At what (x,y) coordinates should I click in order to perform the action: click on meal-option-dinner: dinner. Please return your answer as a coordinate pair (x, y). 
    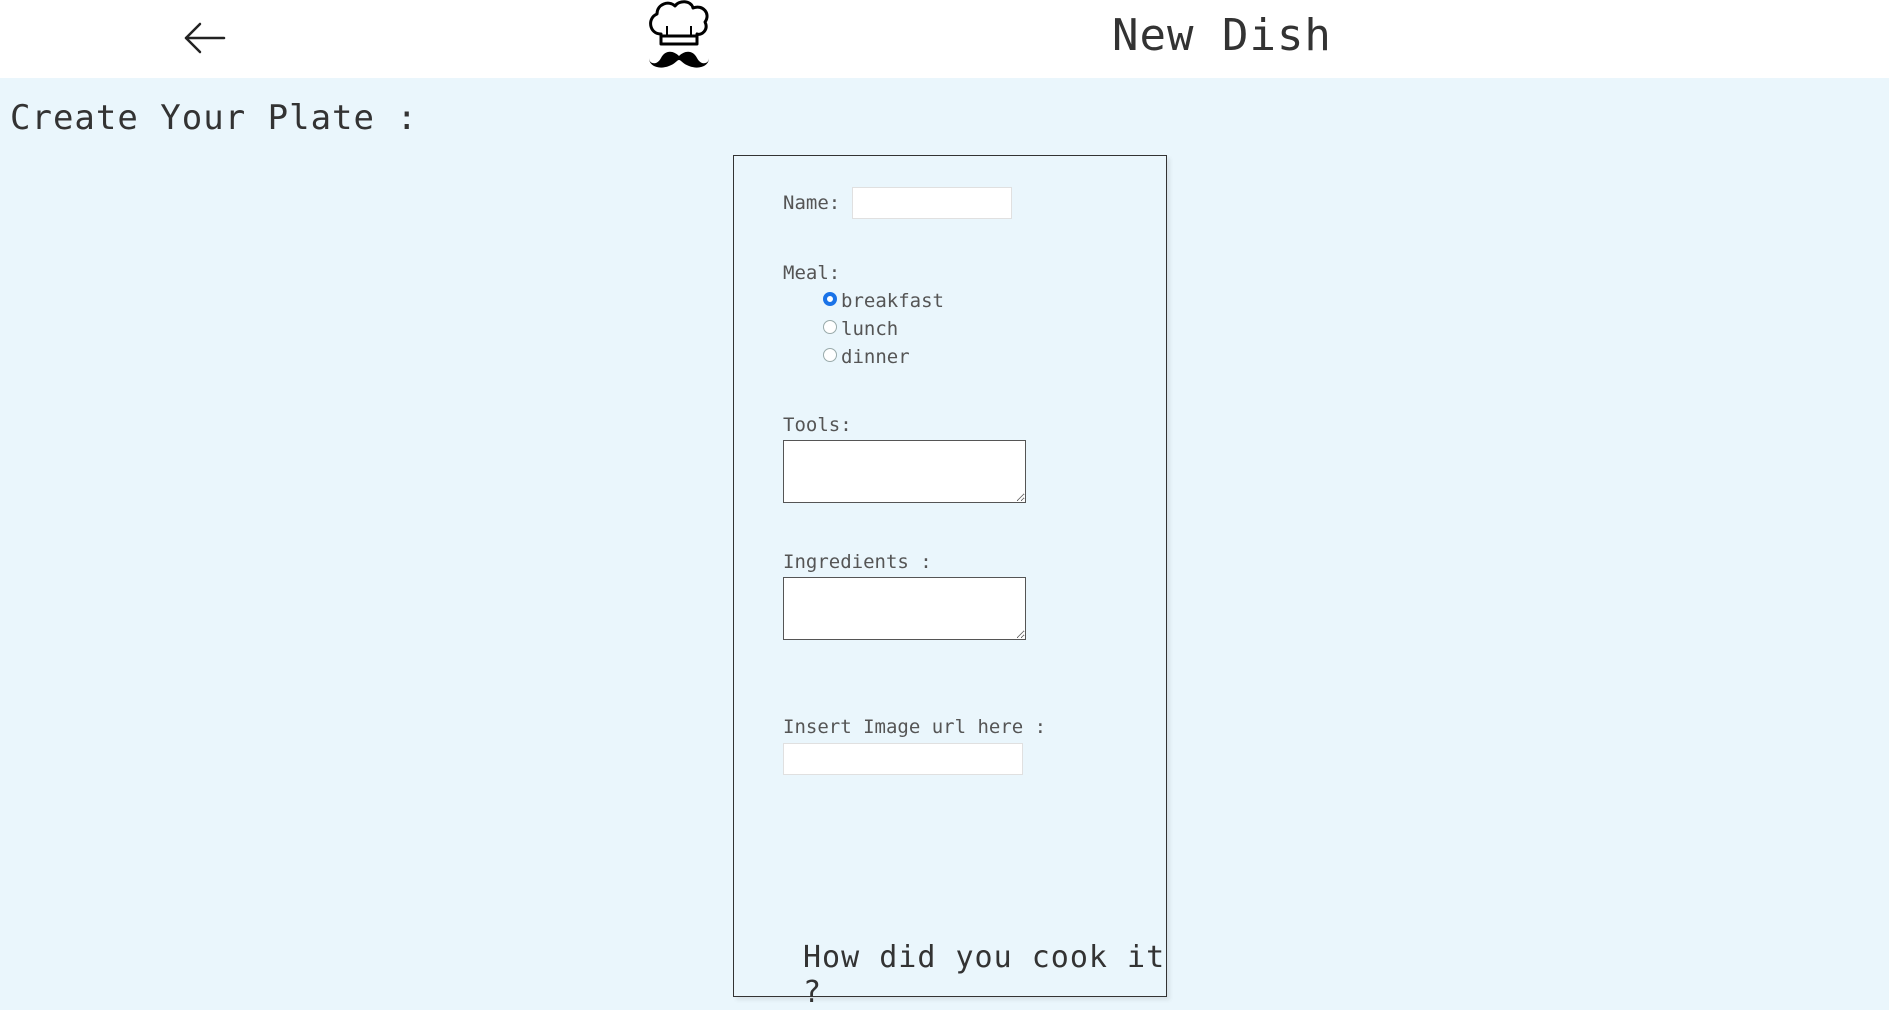
    Looking at the image, I should click on (866, 357).